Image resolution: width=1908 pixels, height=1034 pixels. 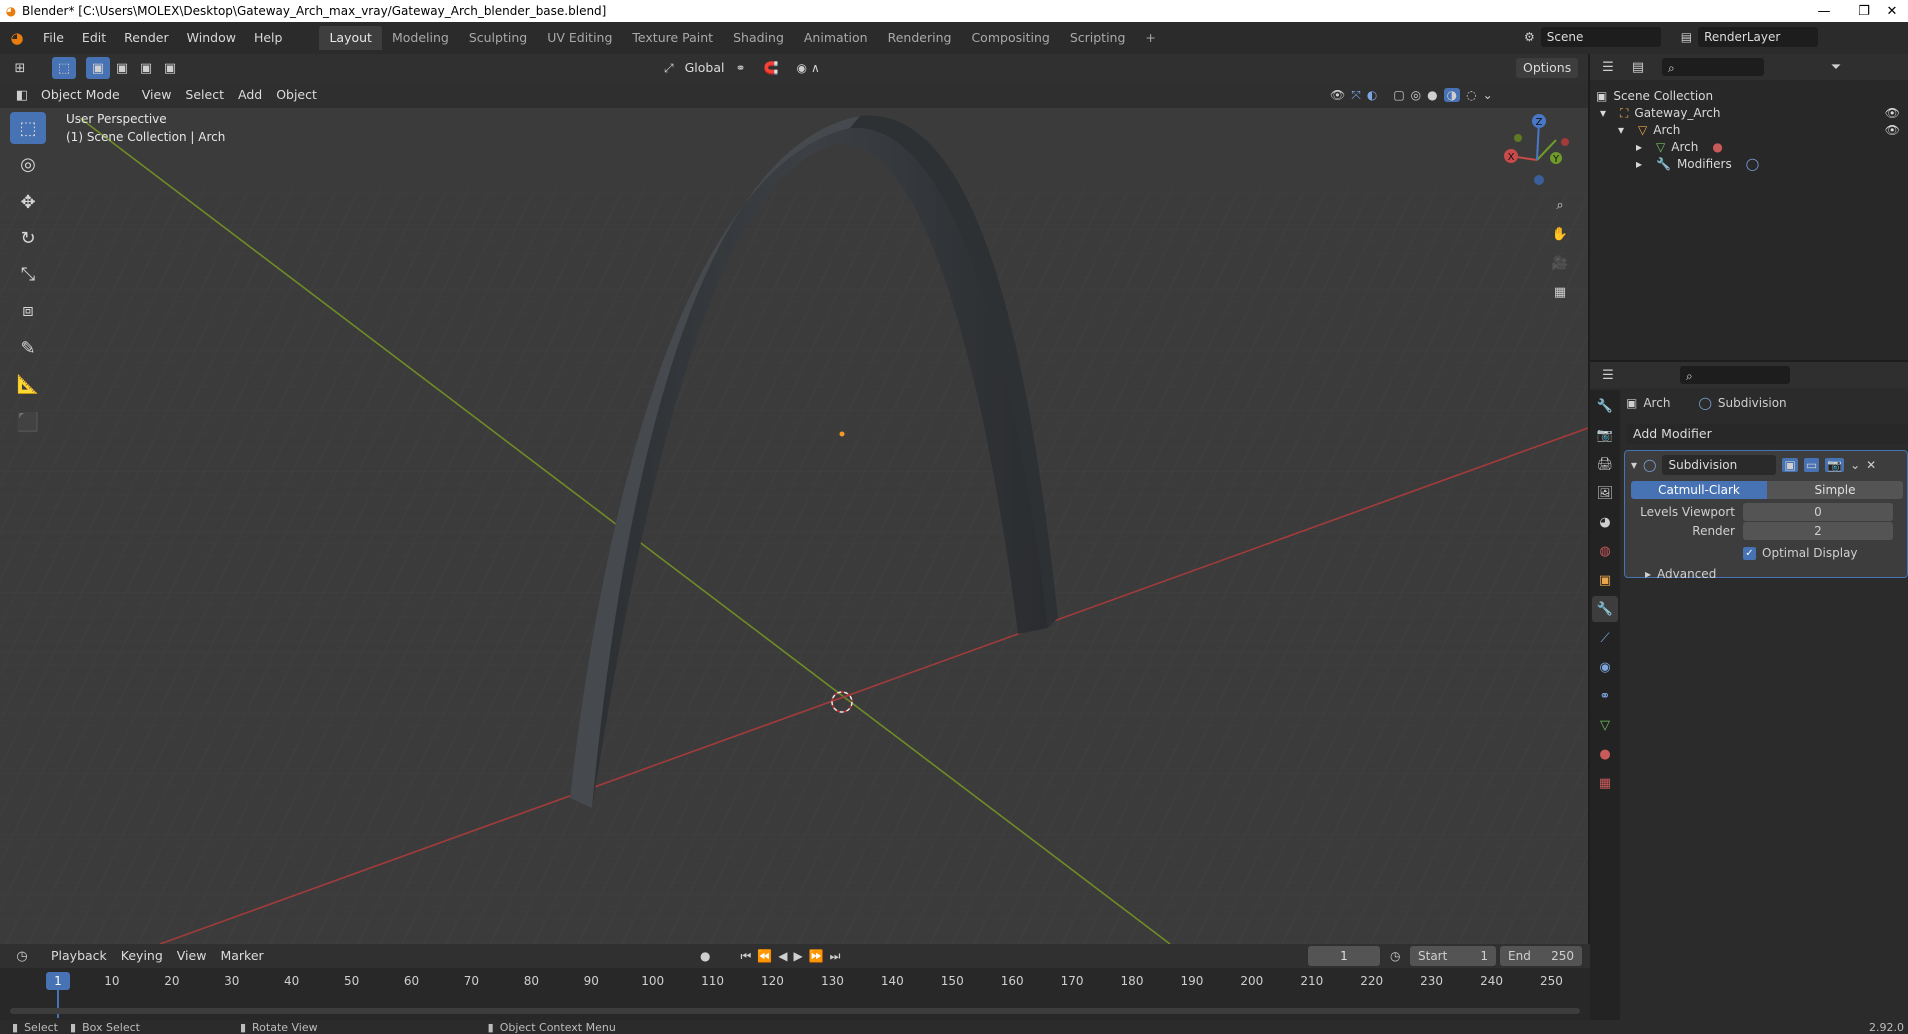 I want to click on properties-search-input: ⌕, so click(x=1735, y=375).